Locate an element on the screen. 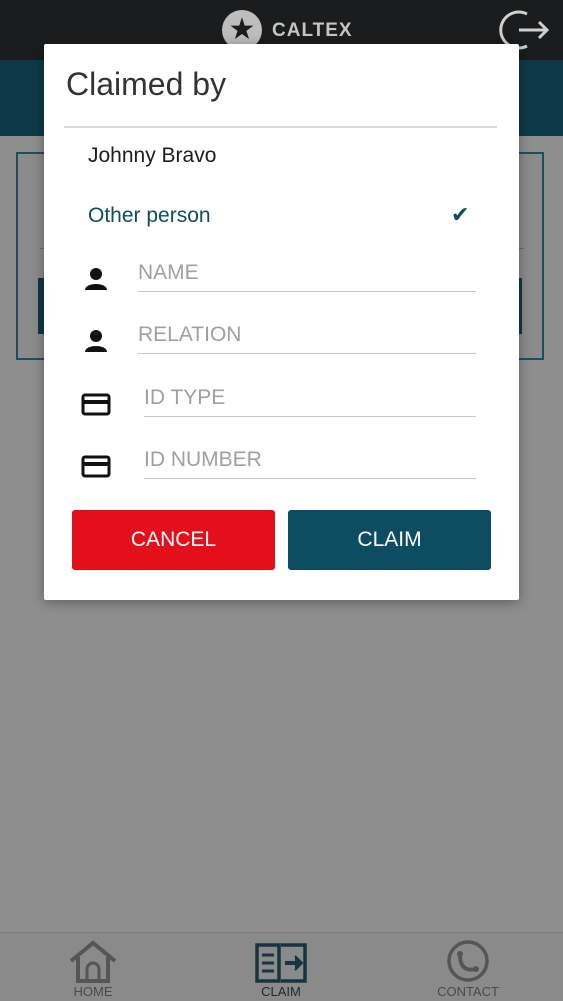  contact-icon is located at coordinates (468, 961).